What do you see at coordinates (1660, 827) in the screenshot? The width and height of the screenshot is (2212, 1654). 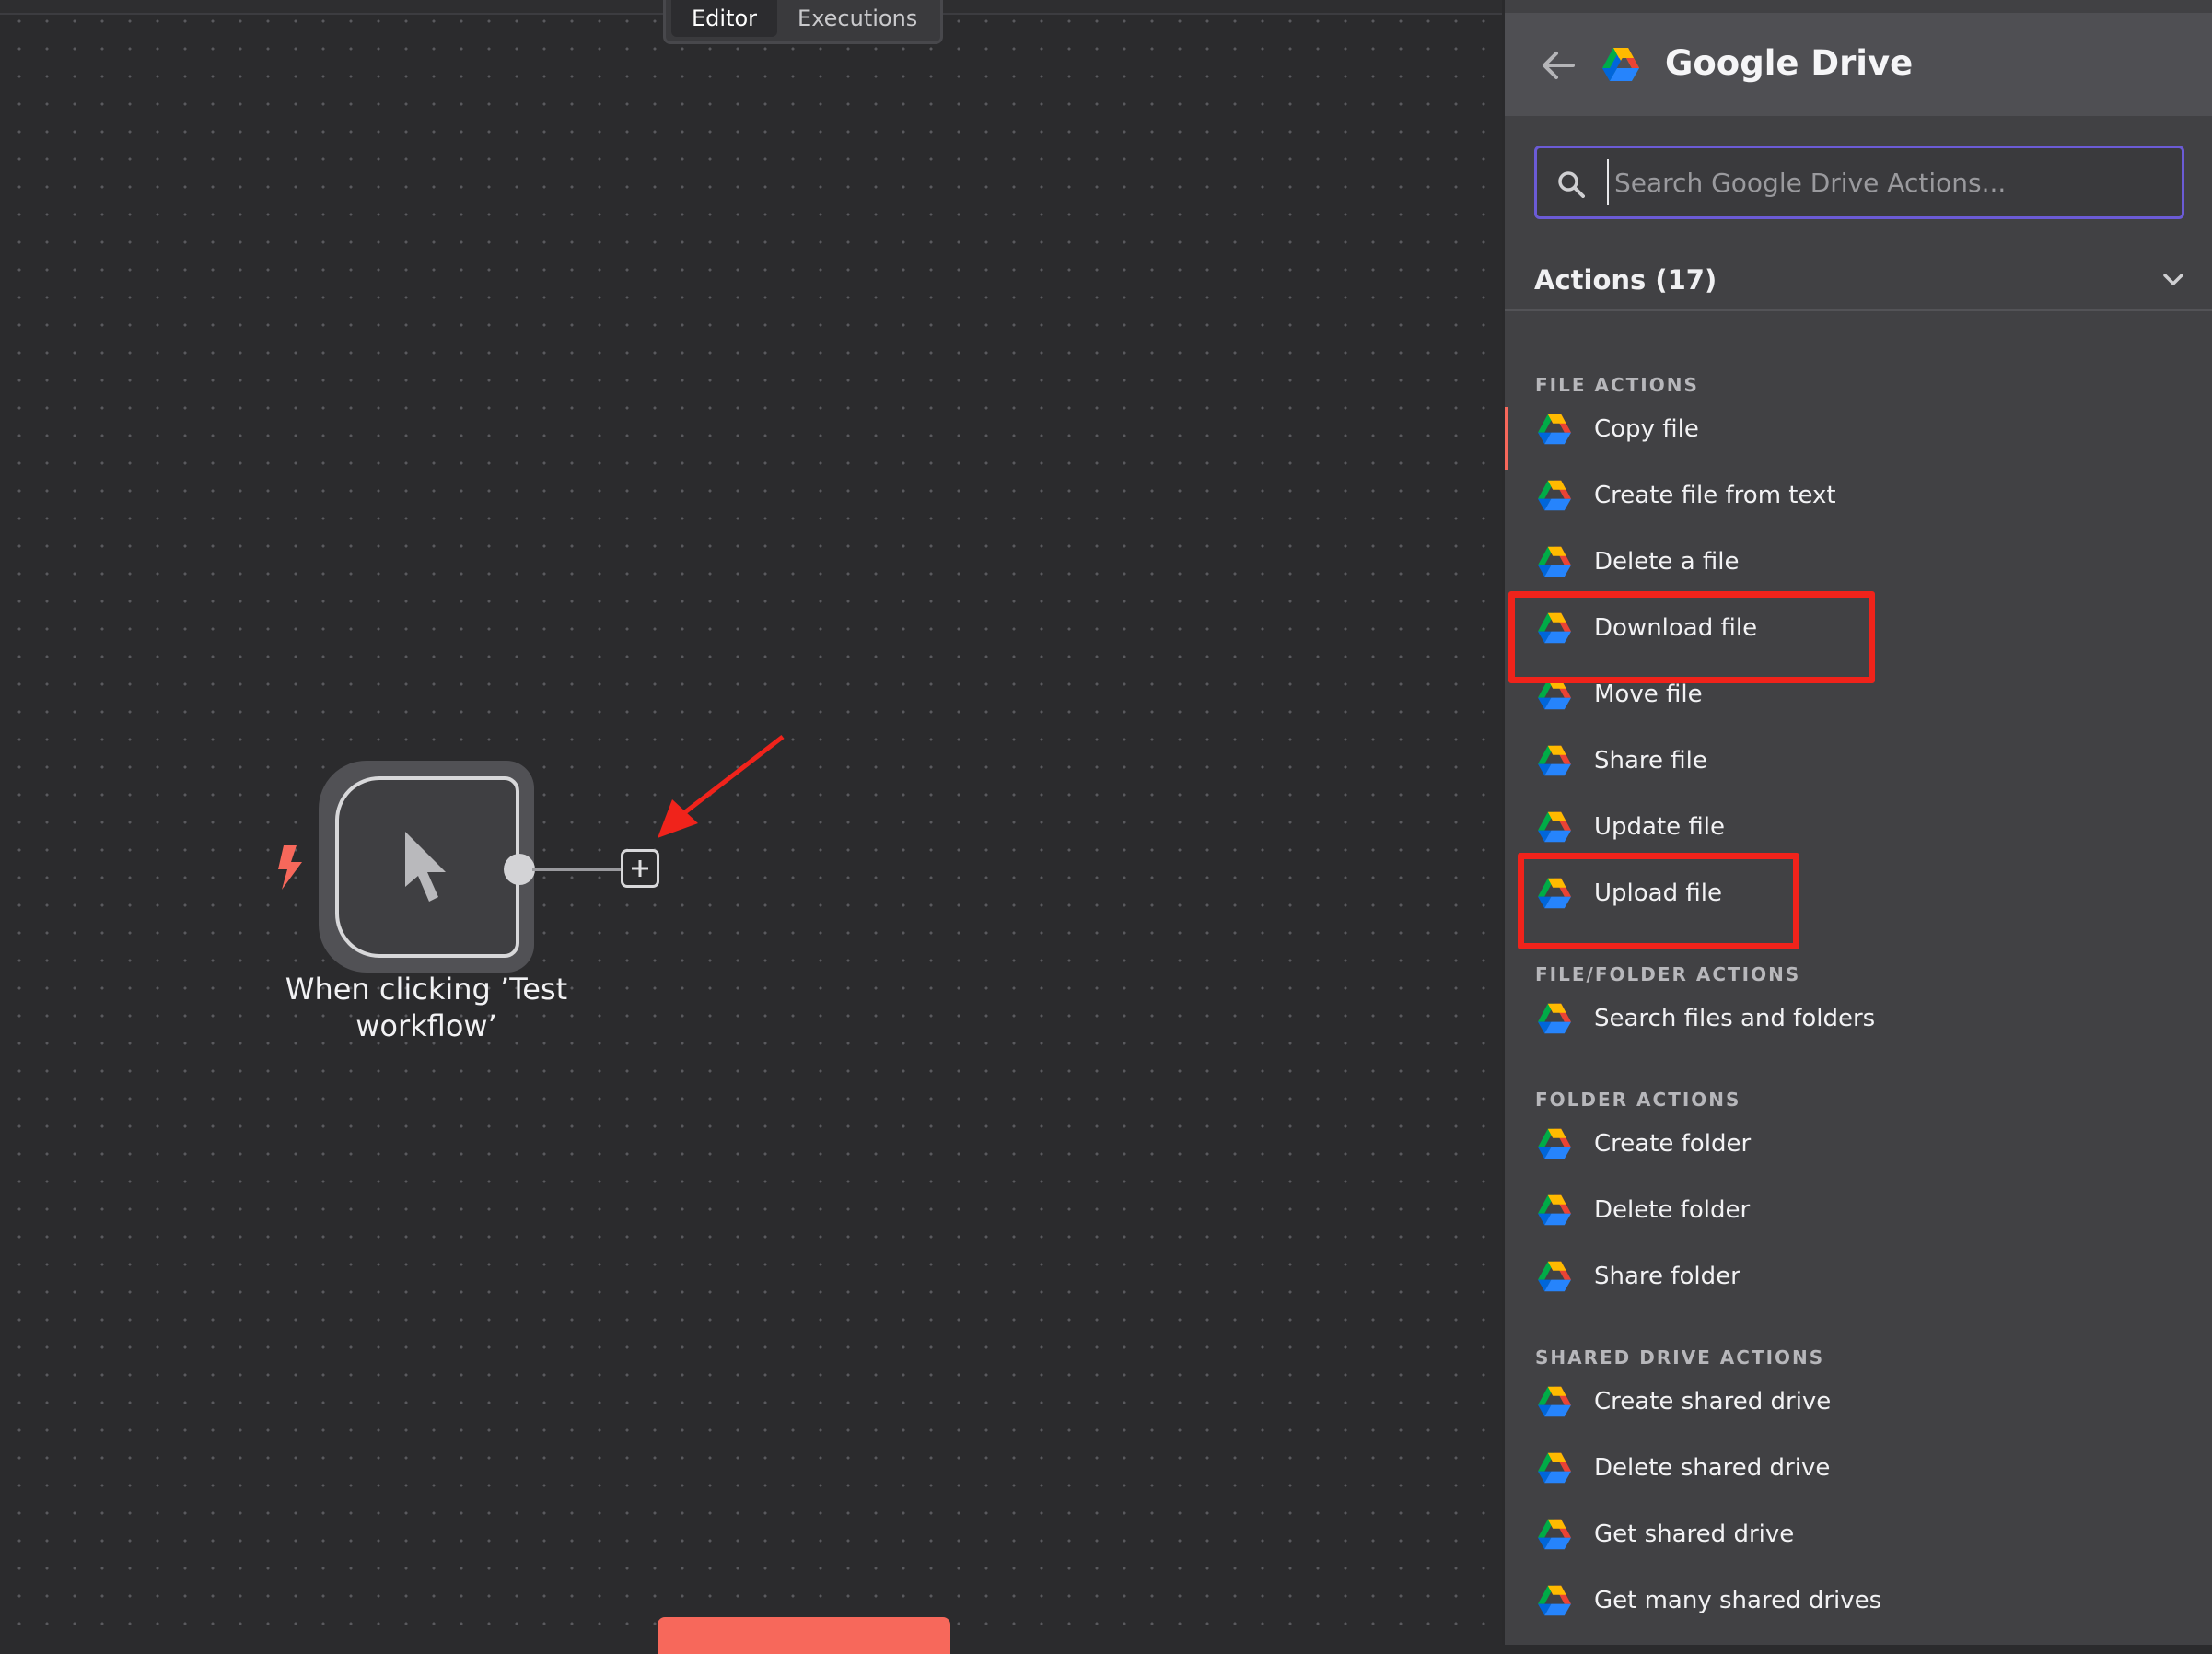 I see `action-label: Update file` at bounding box center [1660, 827].